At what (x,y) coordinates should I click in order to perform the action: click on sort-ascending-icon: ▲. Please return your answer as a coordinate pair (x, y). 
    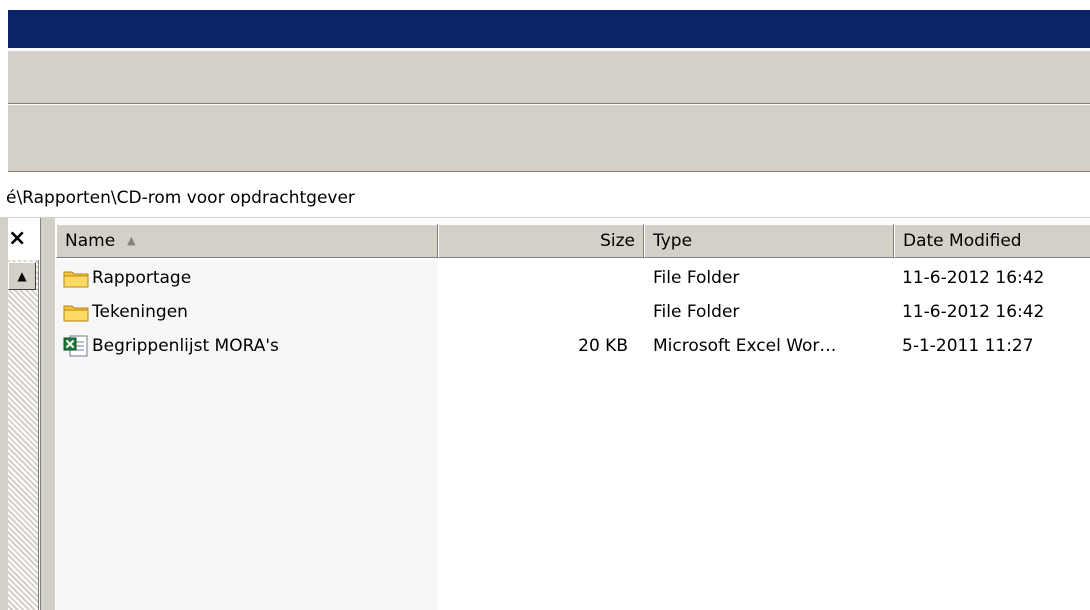
    Looking at the image, I should click on (131, 240).